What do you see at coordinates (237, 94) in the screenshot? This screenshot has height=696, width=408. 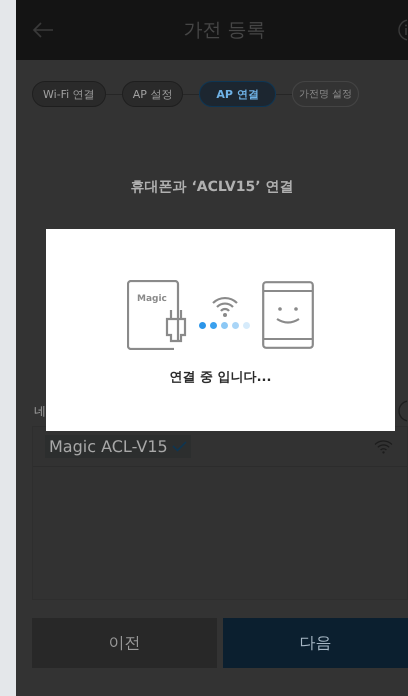 I see `step-pill: AP 연결` at bounding box center [237, 94].